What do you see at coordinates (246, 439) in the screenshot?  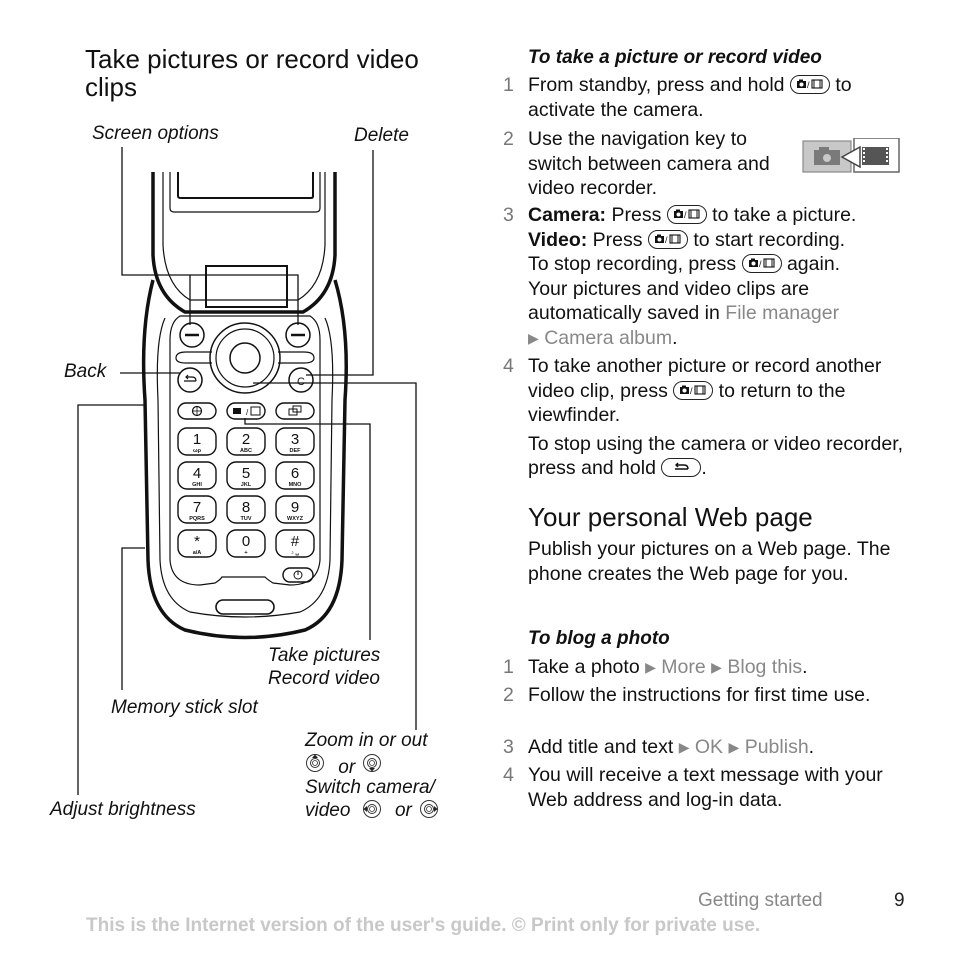 I see `keypad-digit: 2` at bounding box center [246, 439].